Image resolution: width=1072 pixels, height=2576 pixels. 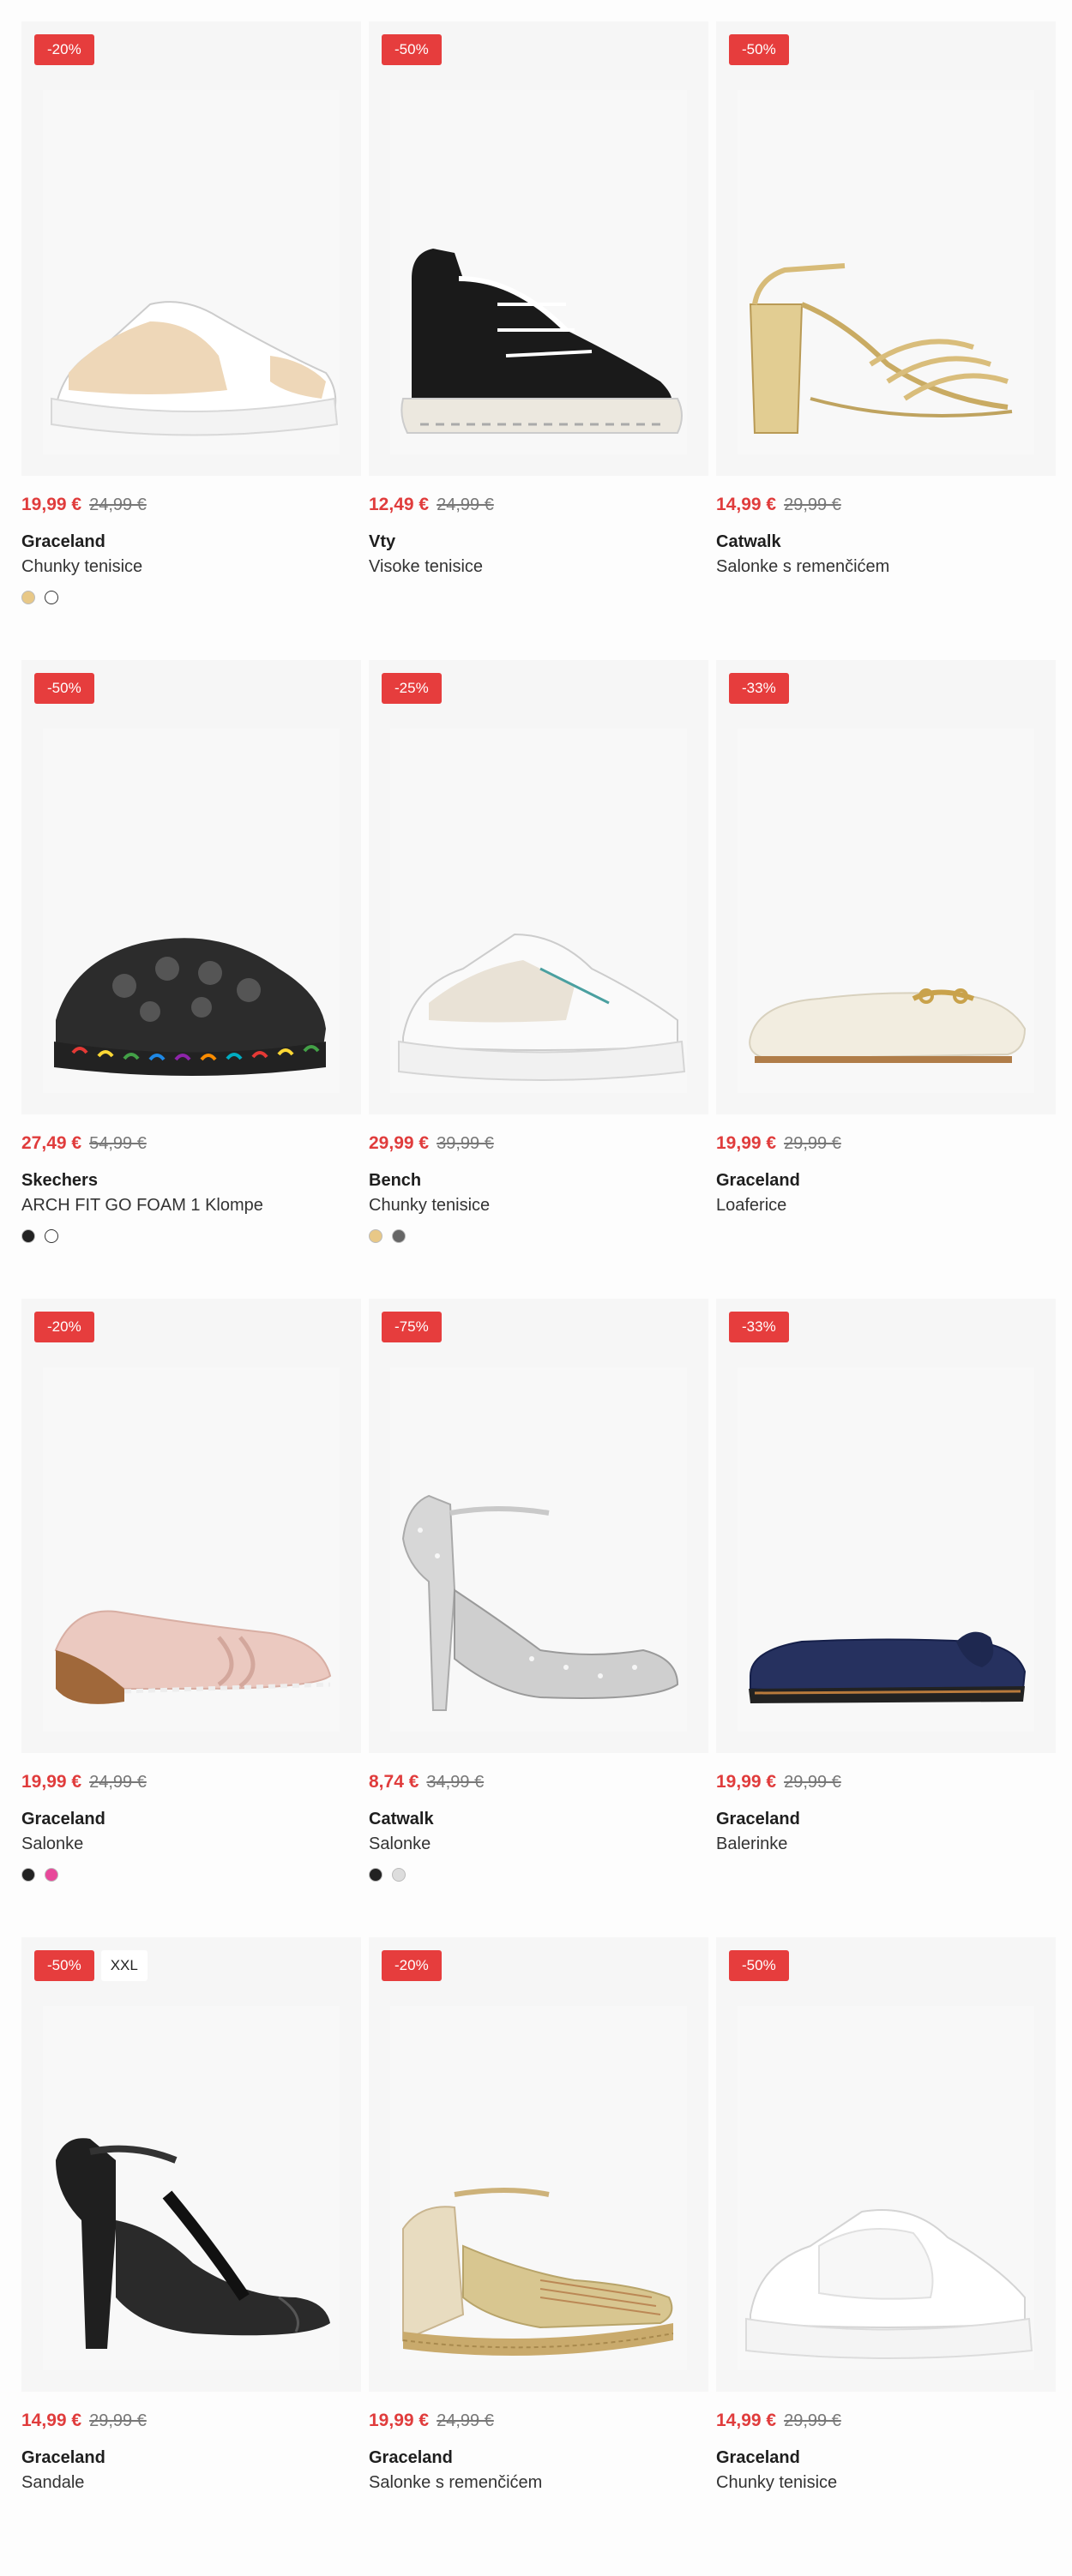 What do you see at coordinates (412, 1327) in the screenshot?
I see `discount-badge: -75%` at bounding box center [412, 1327].